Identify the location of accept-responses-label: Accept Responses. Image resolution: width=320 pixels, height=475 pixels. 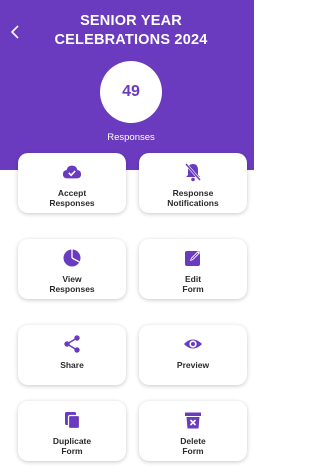
(72, 198).